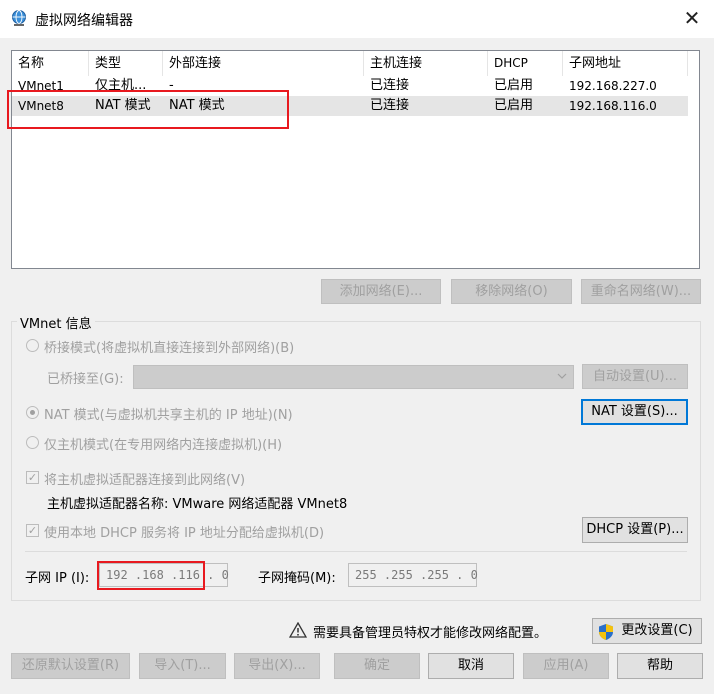 The image size is (714, 694). I want to click on chevron-down-icon, so click(562, 376).